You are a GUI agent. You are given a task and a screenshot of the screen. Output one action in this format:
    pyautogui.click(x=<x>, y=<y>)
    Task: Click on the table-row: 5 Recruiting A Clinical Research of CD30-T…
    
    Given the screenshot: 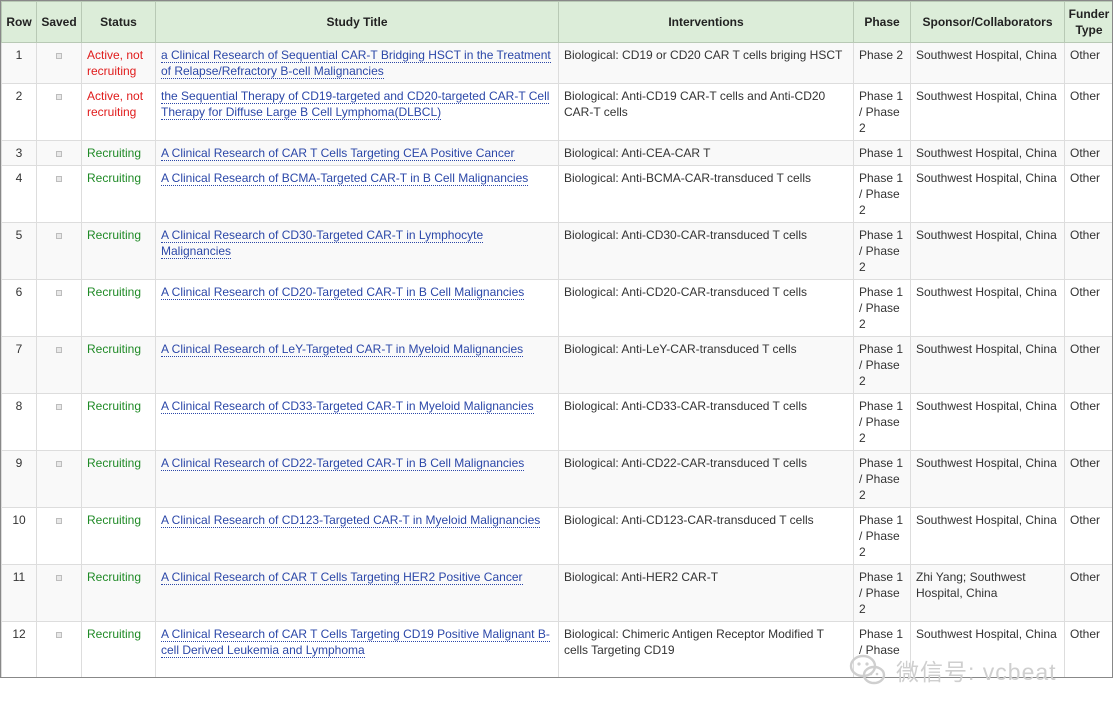 What is the action you would take?
    pyautogui.click(x=556, y=251)
    